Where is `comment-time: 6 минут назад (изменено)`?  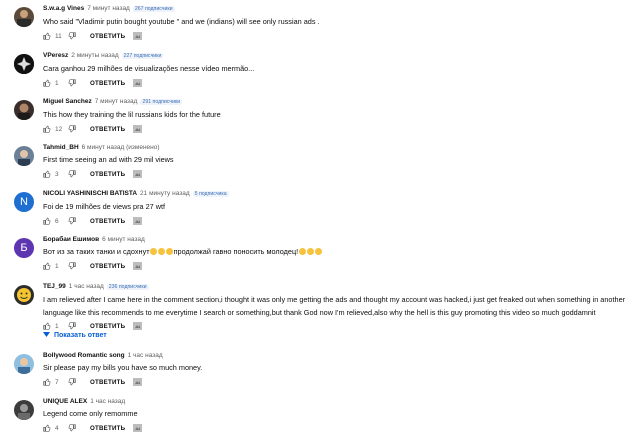
comment-time: 6 минут назад (изменено) is located at coordinates (121, 147).